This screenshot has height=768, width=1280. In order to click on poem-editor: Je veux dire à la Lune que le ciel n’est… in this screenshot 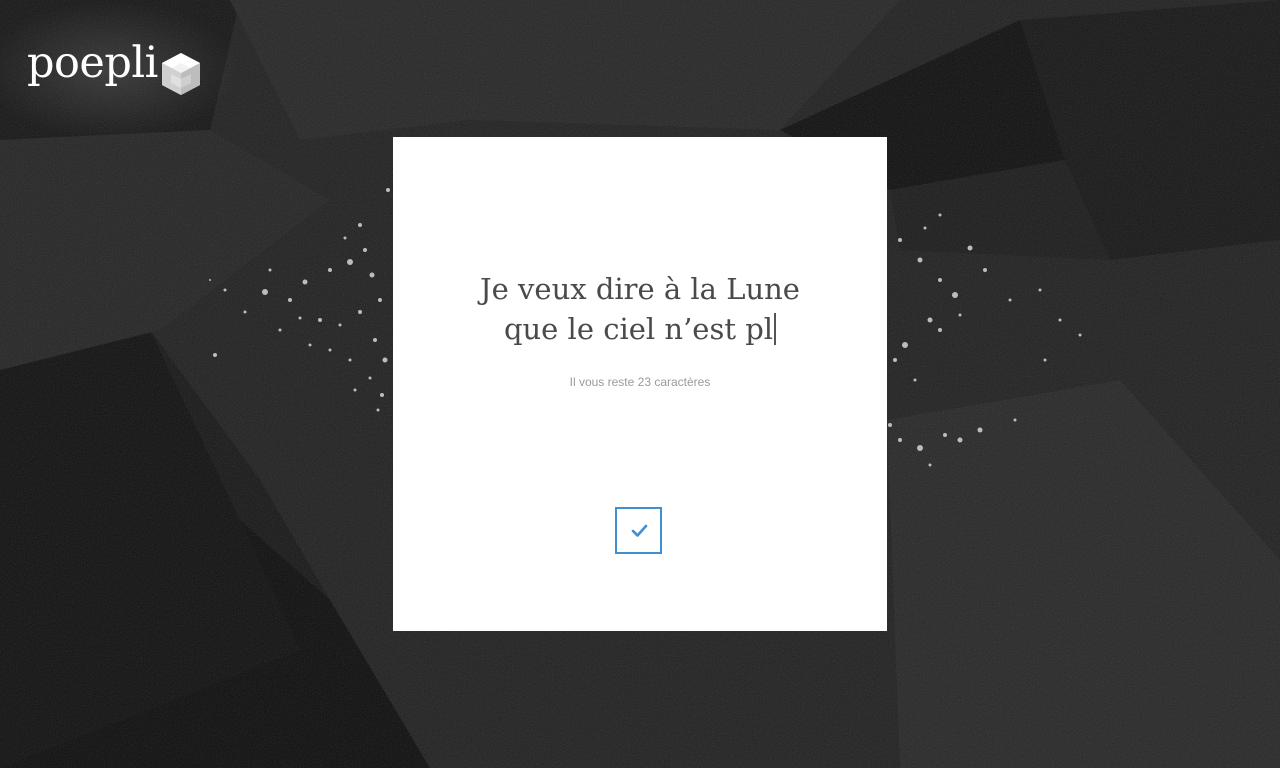, I will do `click(640, 309)`.